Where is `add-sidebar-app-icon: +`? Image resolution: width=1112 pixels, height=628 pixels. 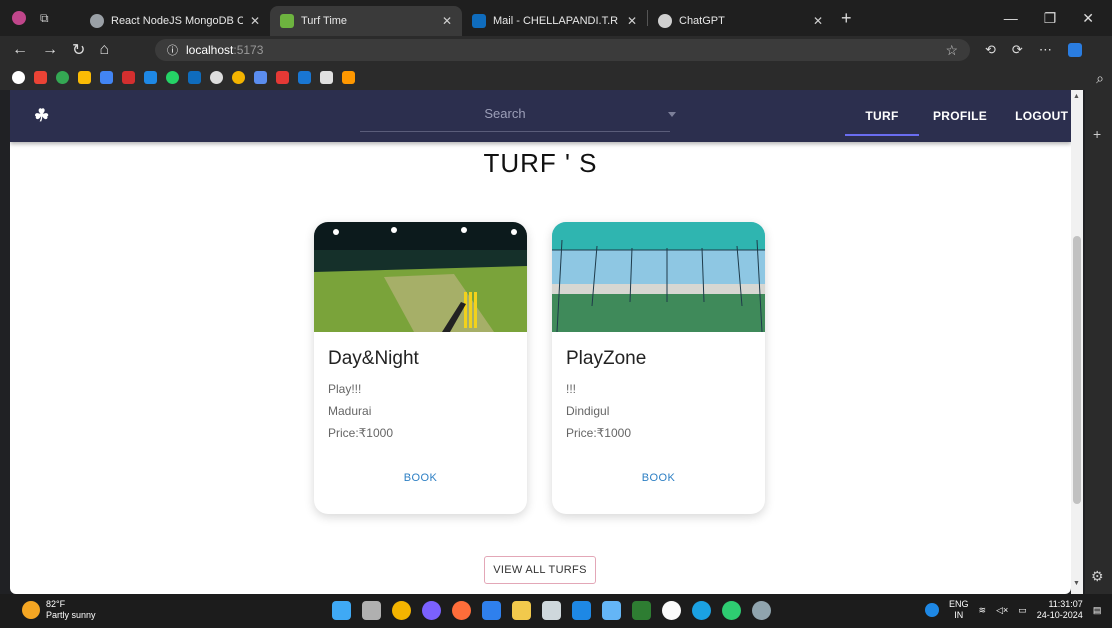
add-sidebar-app-icon: + is located at coordinates (1097, 134).